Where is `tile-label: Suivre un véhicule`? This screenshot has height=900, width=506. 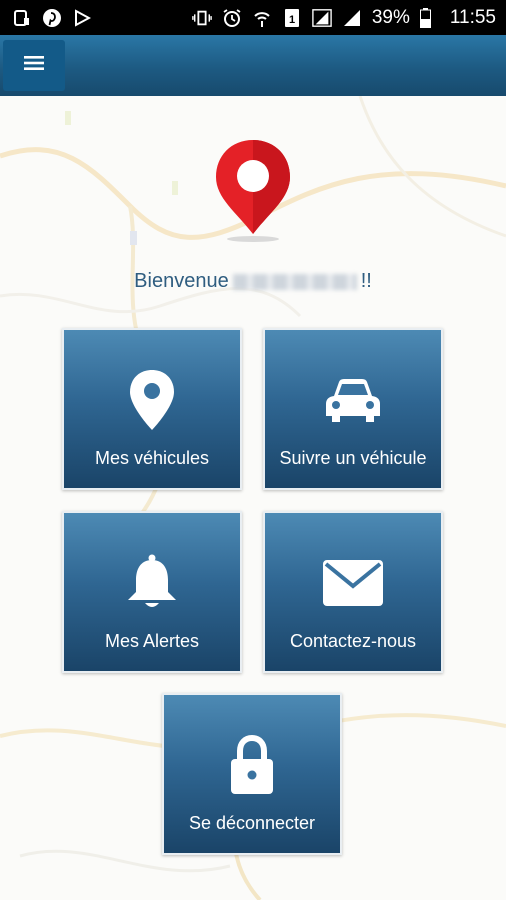
tile-label: Suivre un véhicule is located at coordinates (353, 458).